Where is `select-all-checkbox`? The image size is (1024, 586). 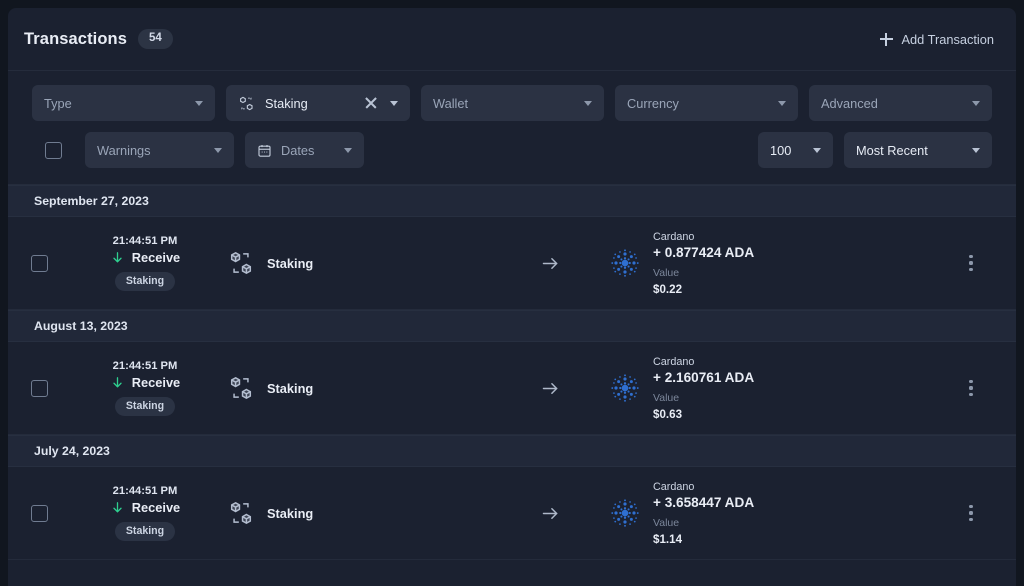
select-all-checkbox is located at coordinates (53, 150).